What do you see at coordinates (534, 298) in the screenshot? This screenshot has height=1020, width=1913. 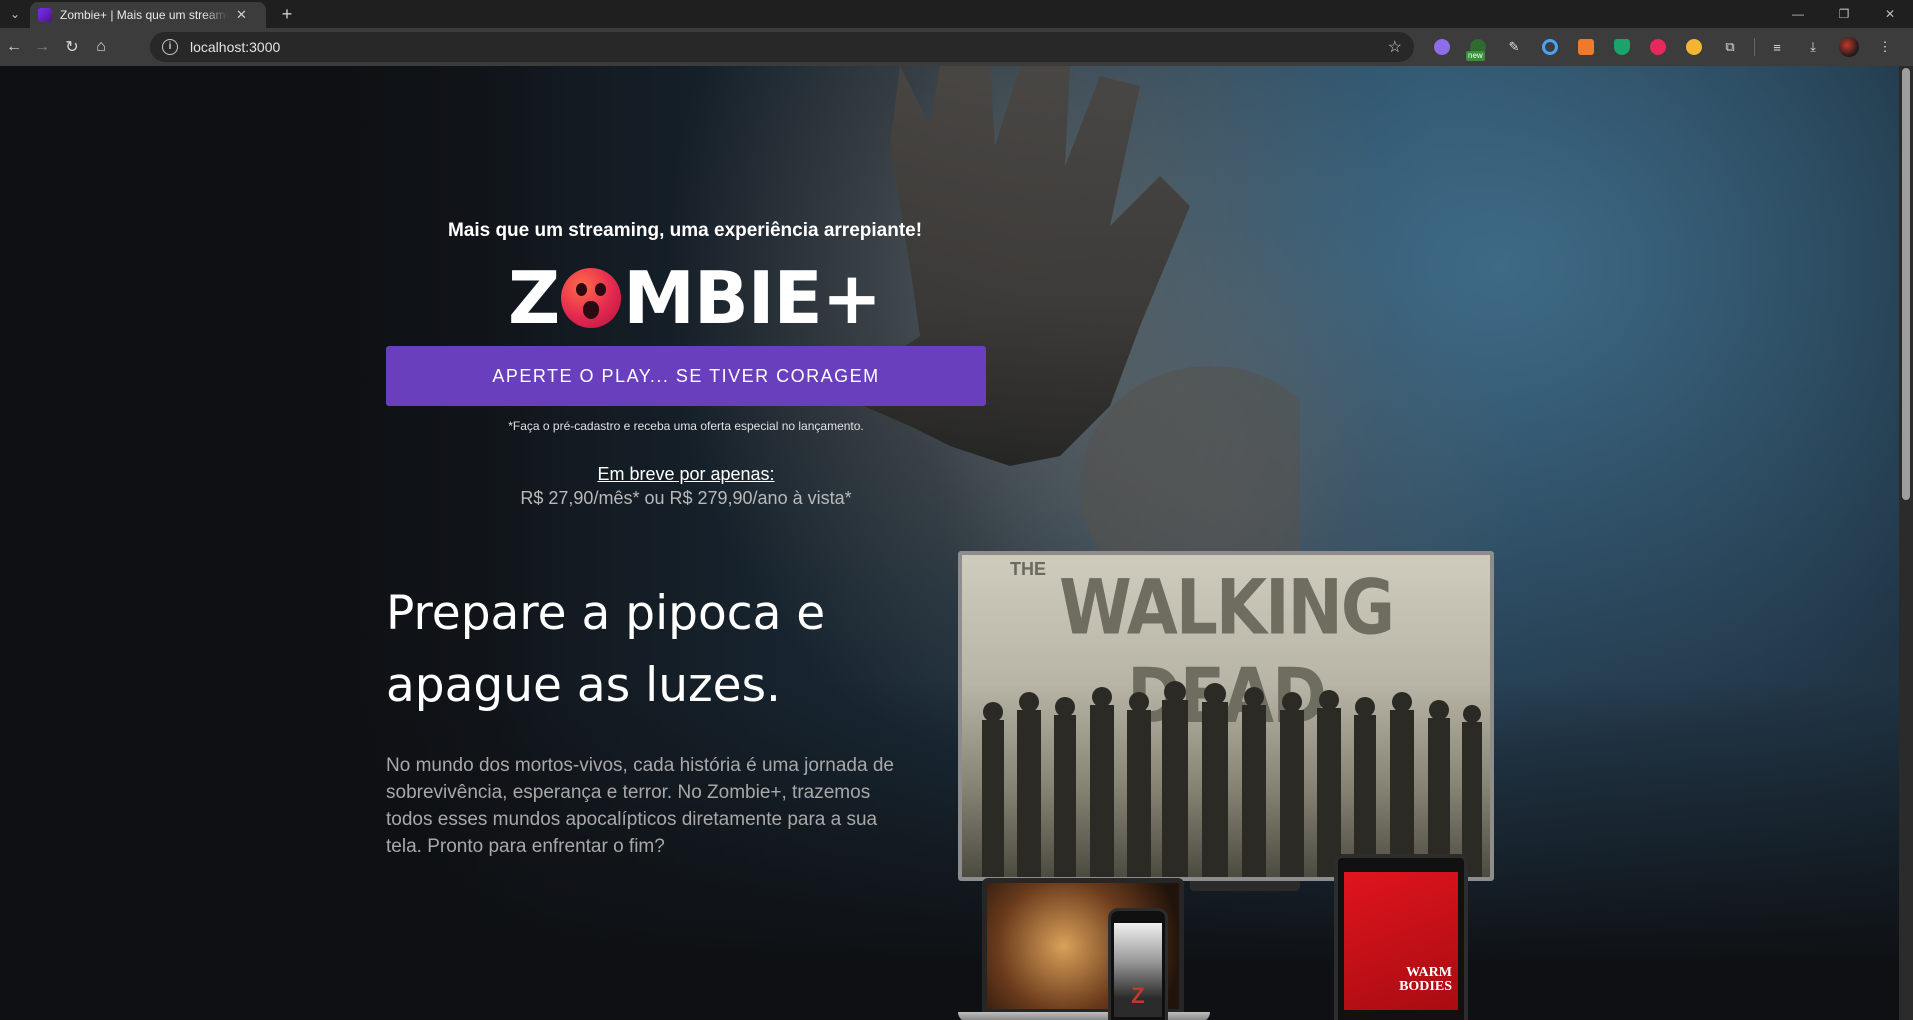 I see `logo-letter-z: Z` at bounding box center [534, 298].